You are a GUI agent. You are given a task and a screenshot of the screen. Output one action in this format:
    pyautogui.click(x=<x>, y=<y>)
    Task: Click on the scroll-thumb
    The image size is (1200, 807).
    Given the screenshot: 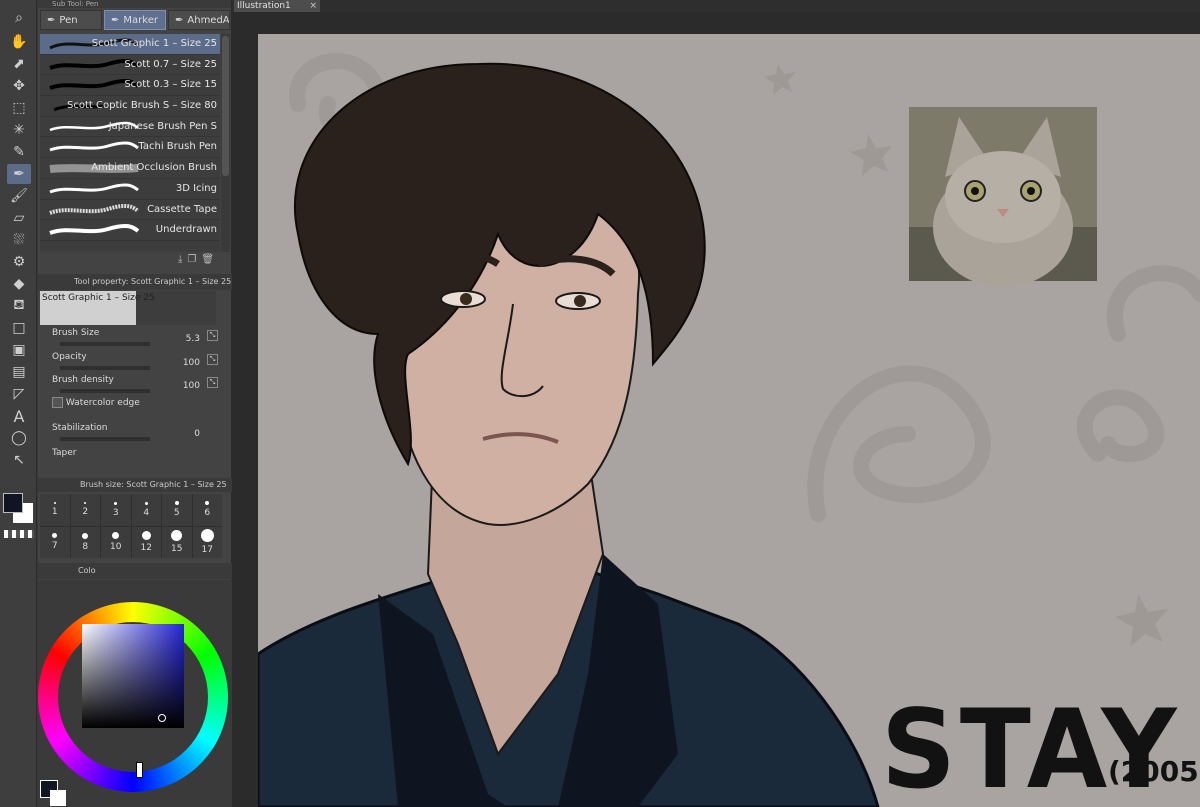 What is the action you would take?
    pyautogui.click(x=225, y=106)
    